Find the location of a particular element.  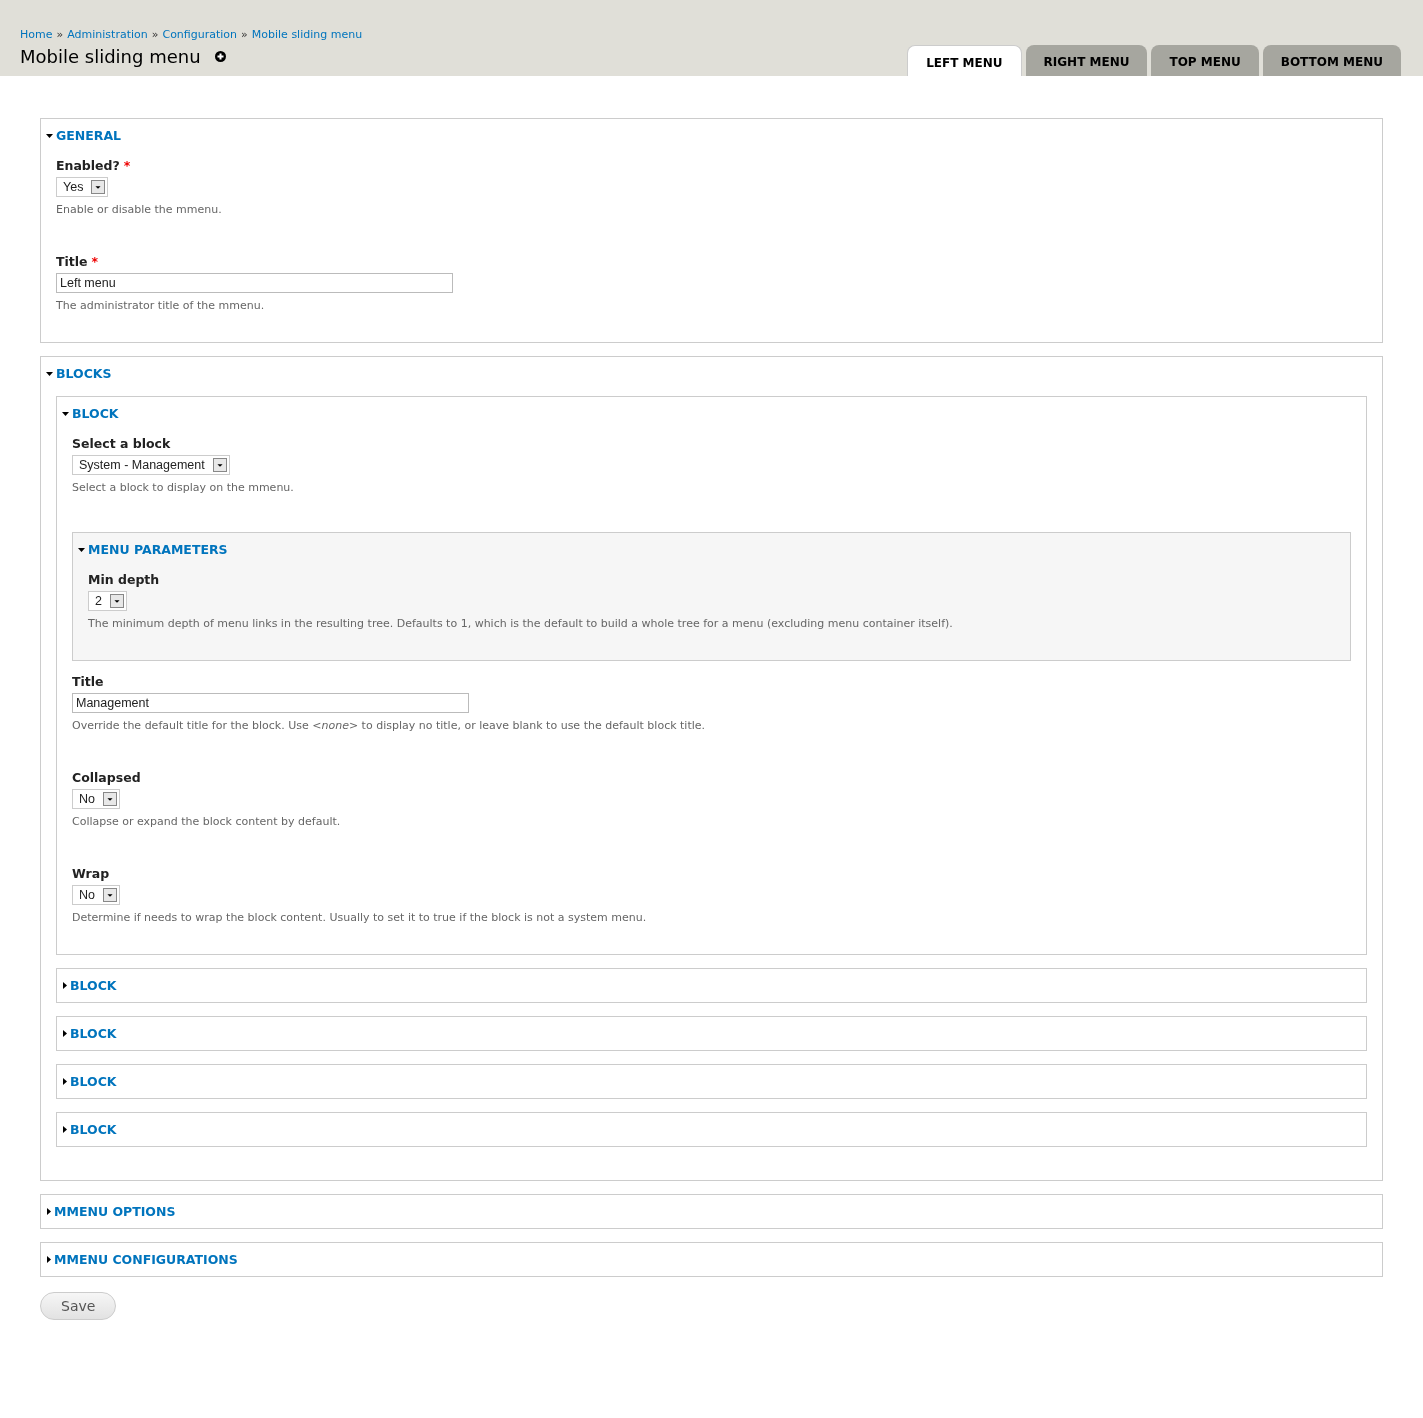

field-label: Collapsed is located at coordinates (107, 777).